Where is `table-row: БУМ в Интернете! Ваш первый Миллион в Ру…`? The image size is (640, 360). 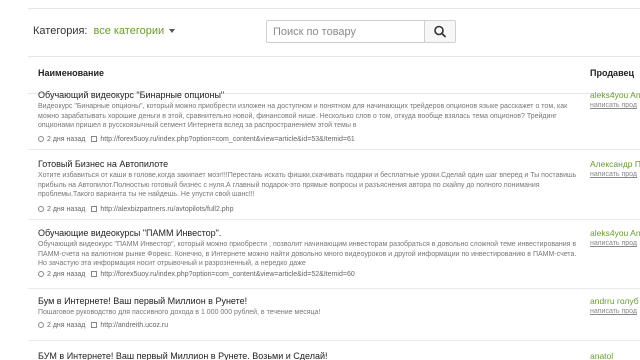 table-row: БУМ в Интернете! Ваш первый Миллион в Ру… is located at coordinates (334, 355).